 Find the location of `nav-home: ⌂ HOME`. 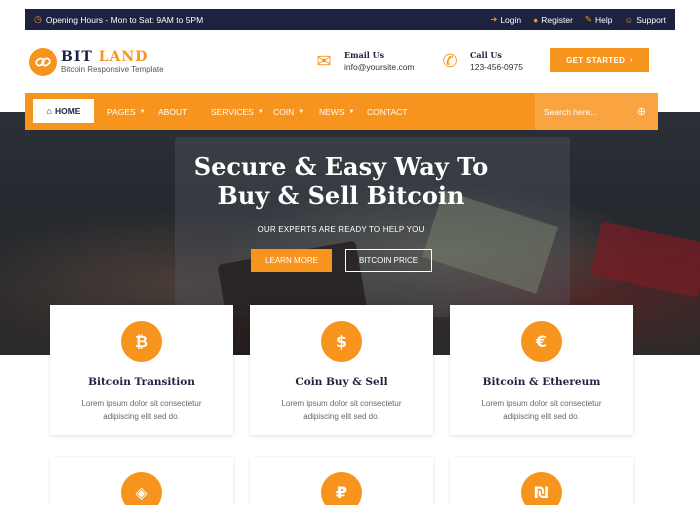

nav-home: ⌂ HOME is located at coordinates (63, 111).